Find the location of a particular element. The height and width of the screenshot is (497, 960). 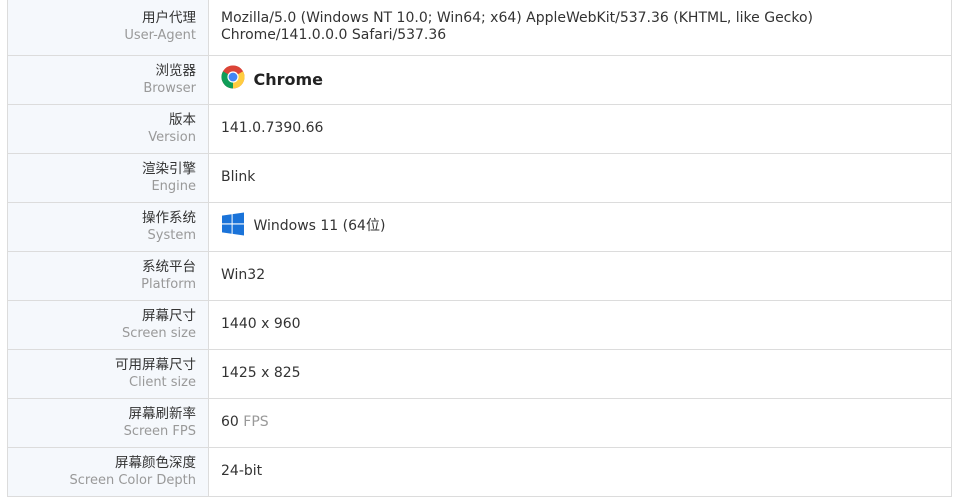

windows-icon is located at coordinates (233, 226).